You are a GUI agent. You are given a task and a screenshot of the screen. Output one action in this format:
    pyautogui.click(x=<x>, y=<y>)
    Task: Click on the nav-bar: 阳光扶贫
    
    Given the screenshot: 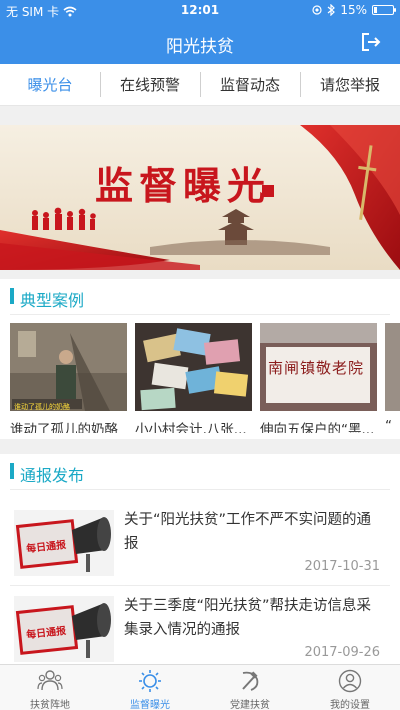 What is the action you would take?
    pyautogui.click(x=200, y=42)
    